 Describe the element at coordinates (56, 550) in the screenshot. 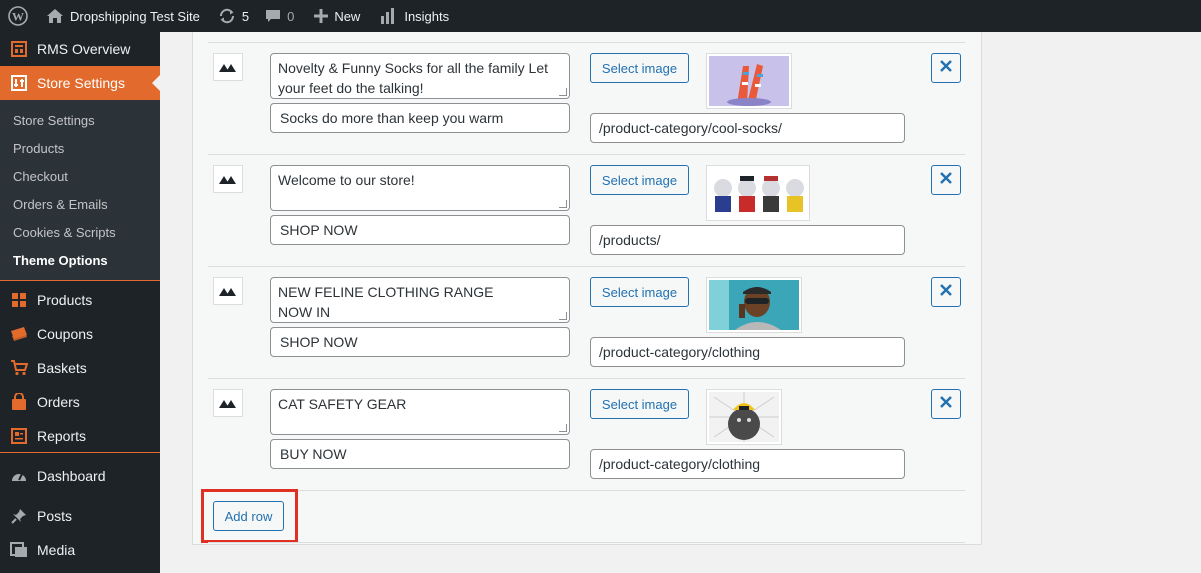

I see `sidebar-item-label: Media` at that location.